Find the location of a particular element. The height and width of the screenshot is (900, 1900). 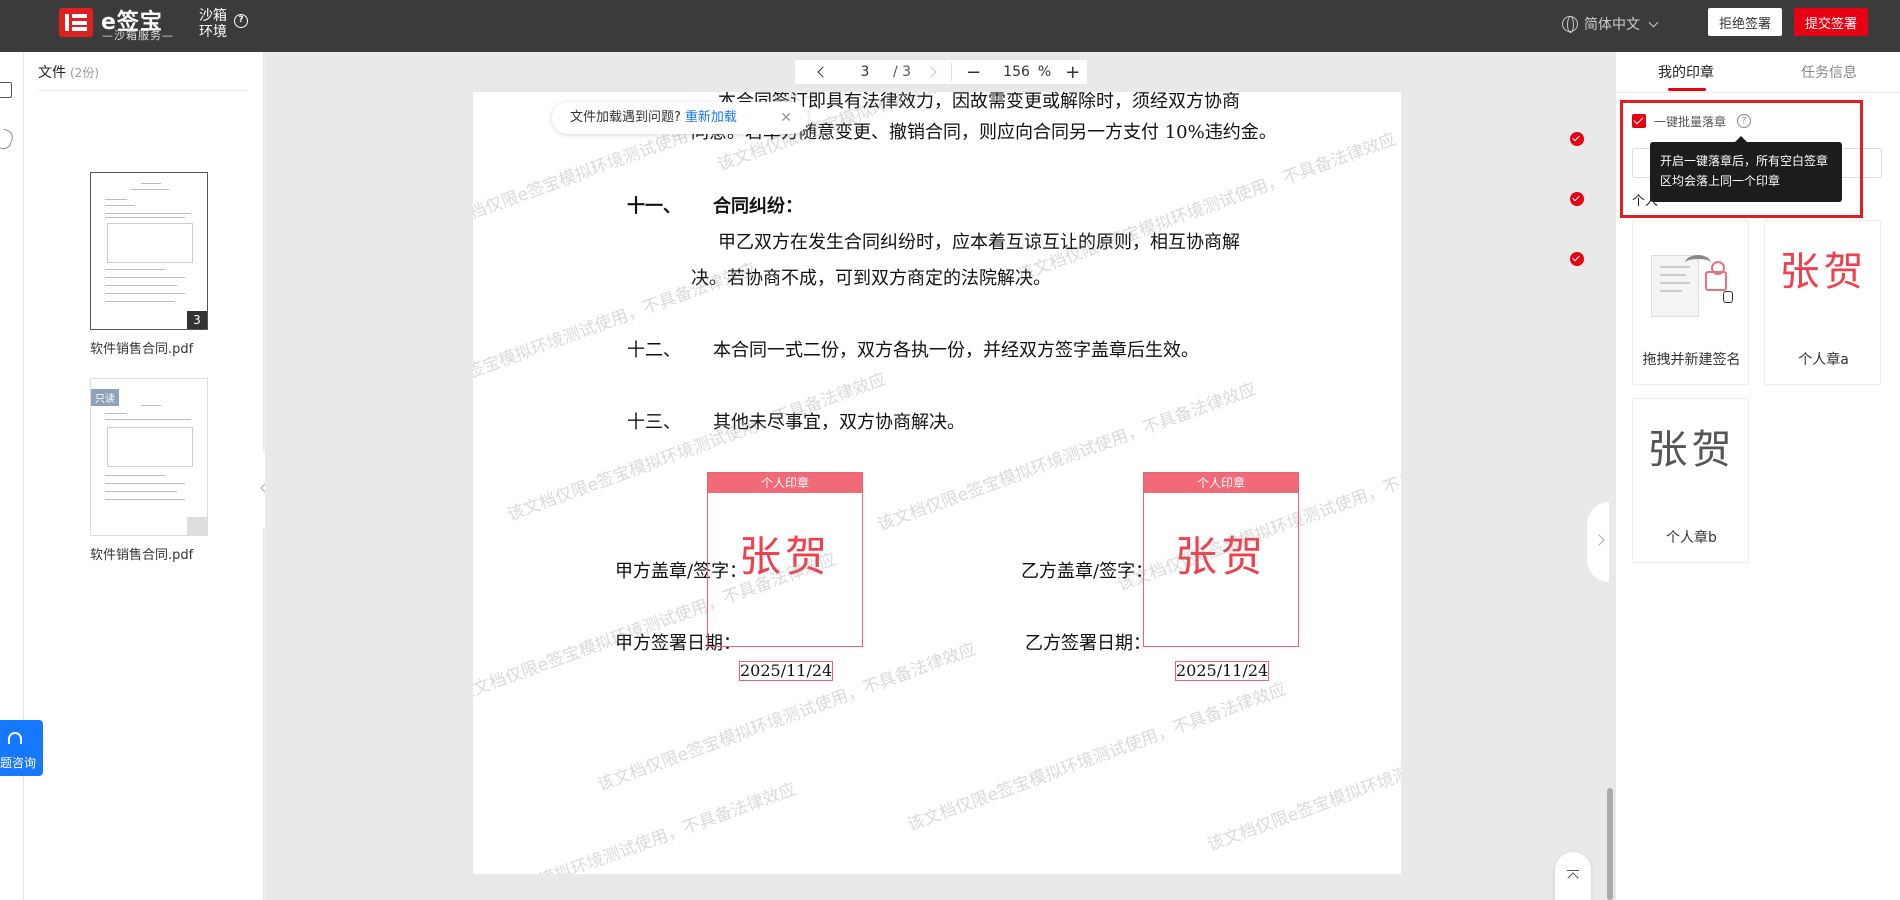

chevron-down-icon is located at coordinates (1653, 22).